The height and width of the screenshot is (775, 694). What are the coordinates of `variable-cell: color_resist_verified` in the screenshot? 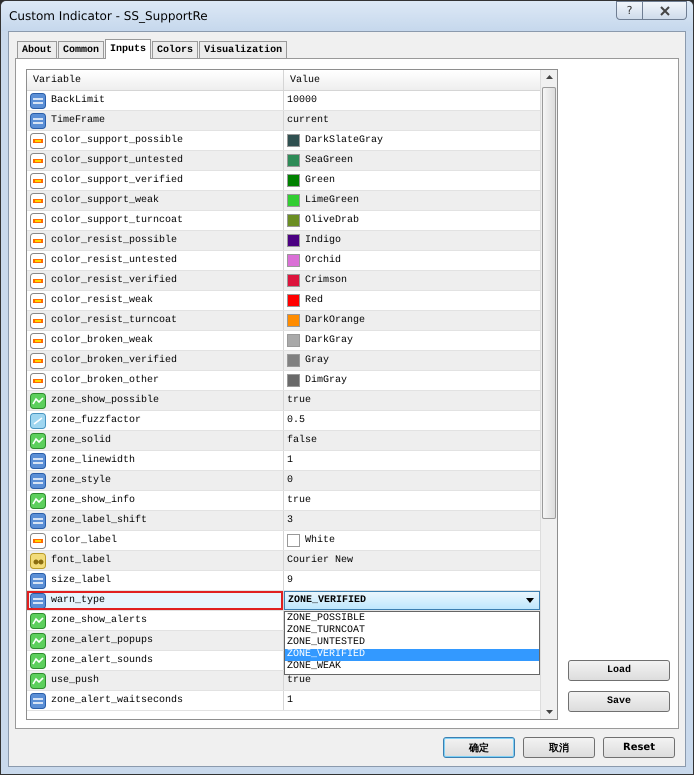 It's located at (155, 280).